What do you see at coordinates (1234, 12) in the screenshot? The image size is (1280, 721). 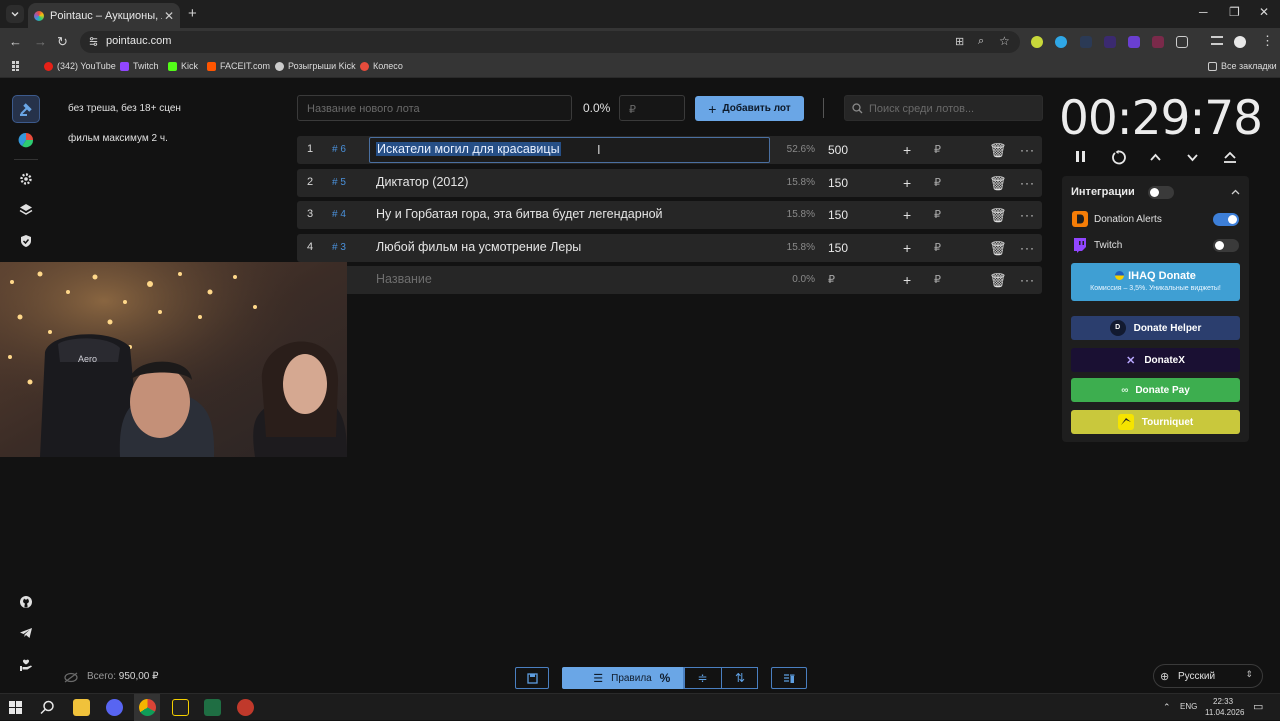 I see `restore-icon: ❐` at bounding box center [1234, 12].